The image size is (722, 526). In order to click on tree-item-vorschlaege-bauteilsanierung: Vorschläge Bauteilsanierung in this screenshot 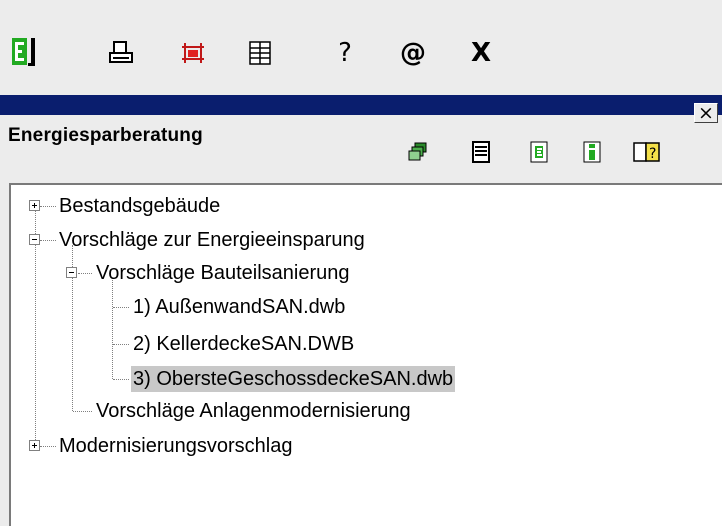, I will do `click(223, 273)`.